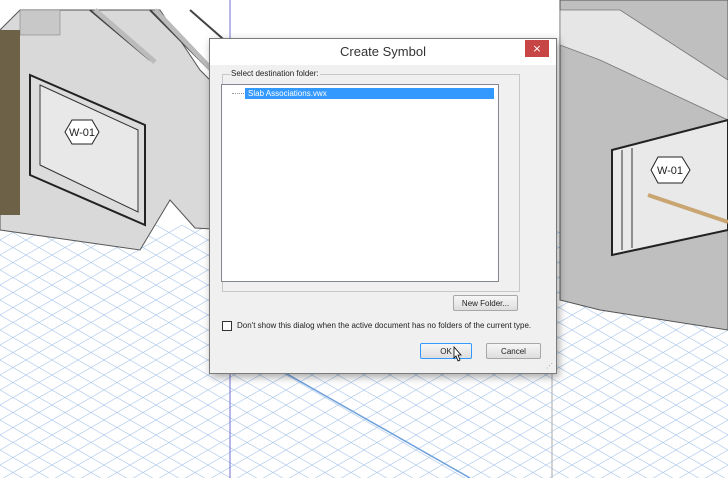 Image resolution: width=728 pixels, height=478 pixels. I want to click on close-icon: ×, so click(537, 48).